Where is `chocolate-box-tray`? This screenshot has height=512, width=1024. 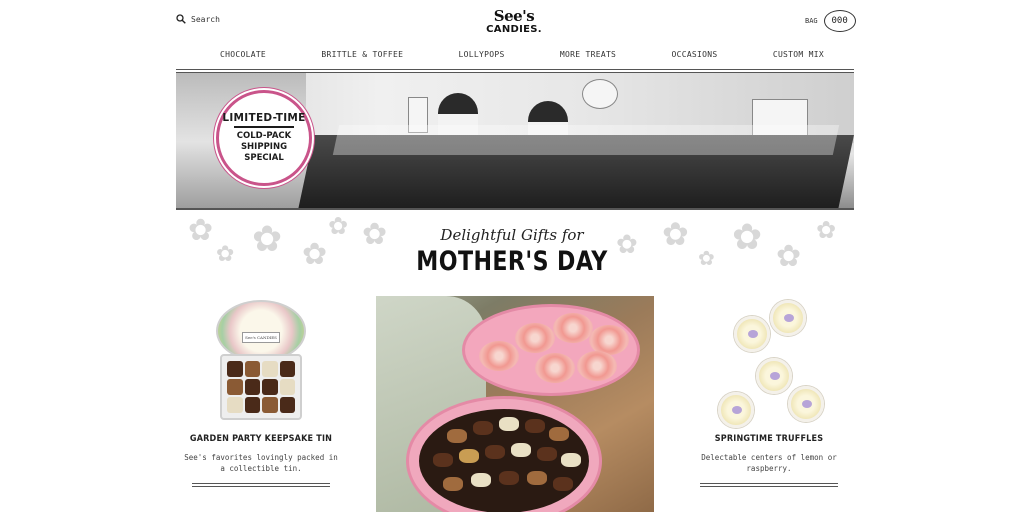 chocolate-box-tray is located at coordinates (504, 454).